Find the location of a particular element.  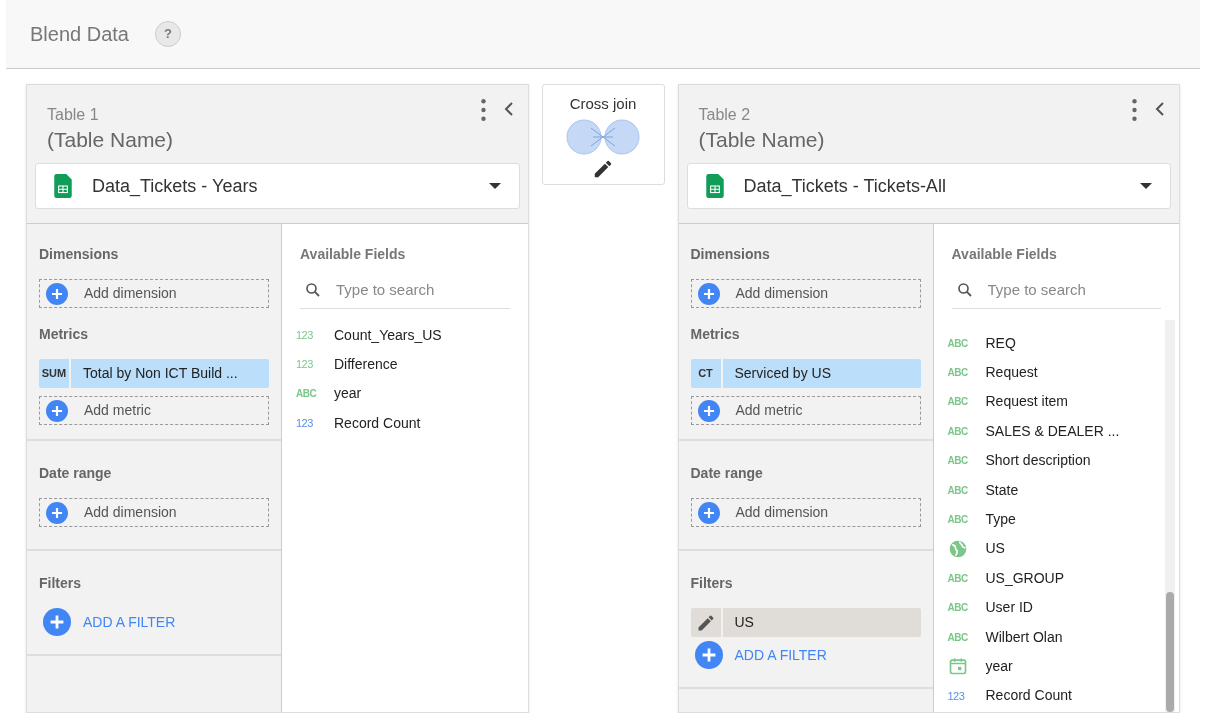

data-source-dropdown: Data_Tickets - Tickets-All is located at coordinates (928, 186).